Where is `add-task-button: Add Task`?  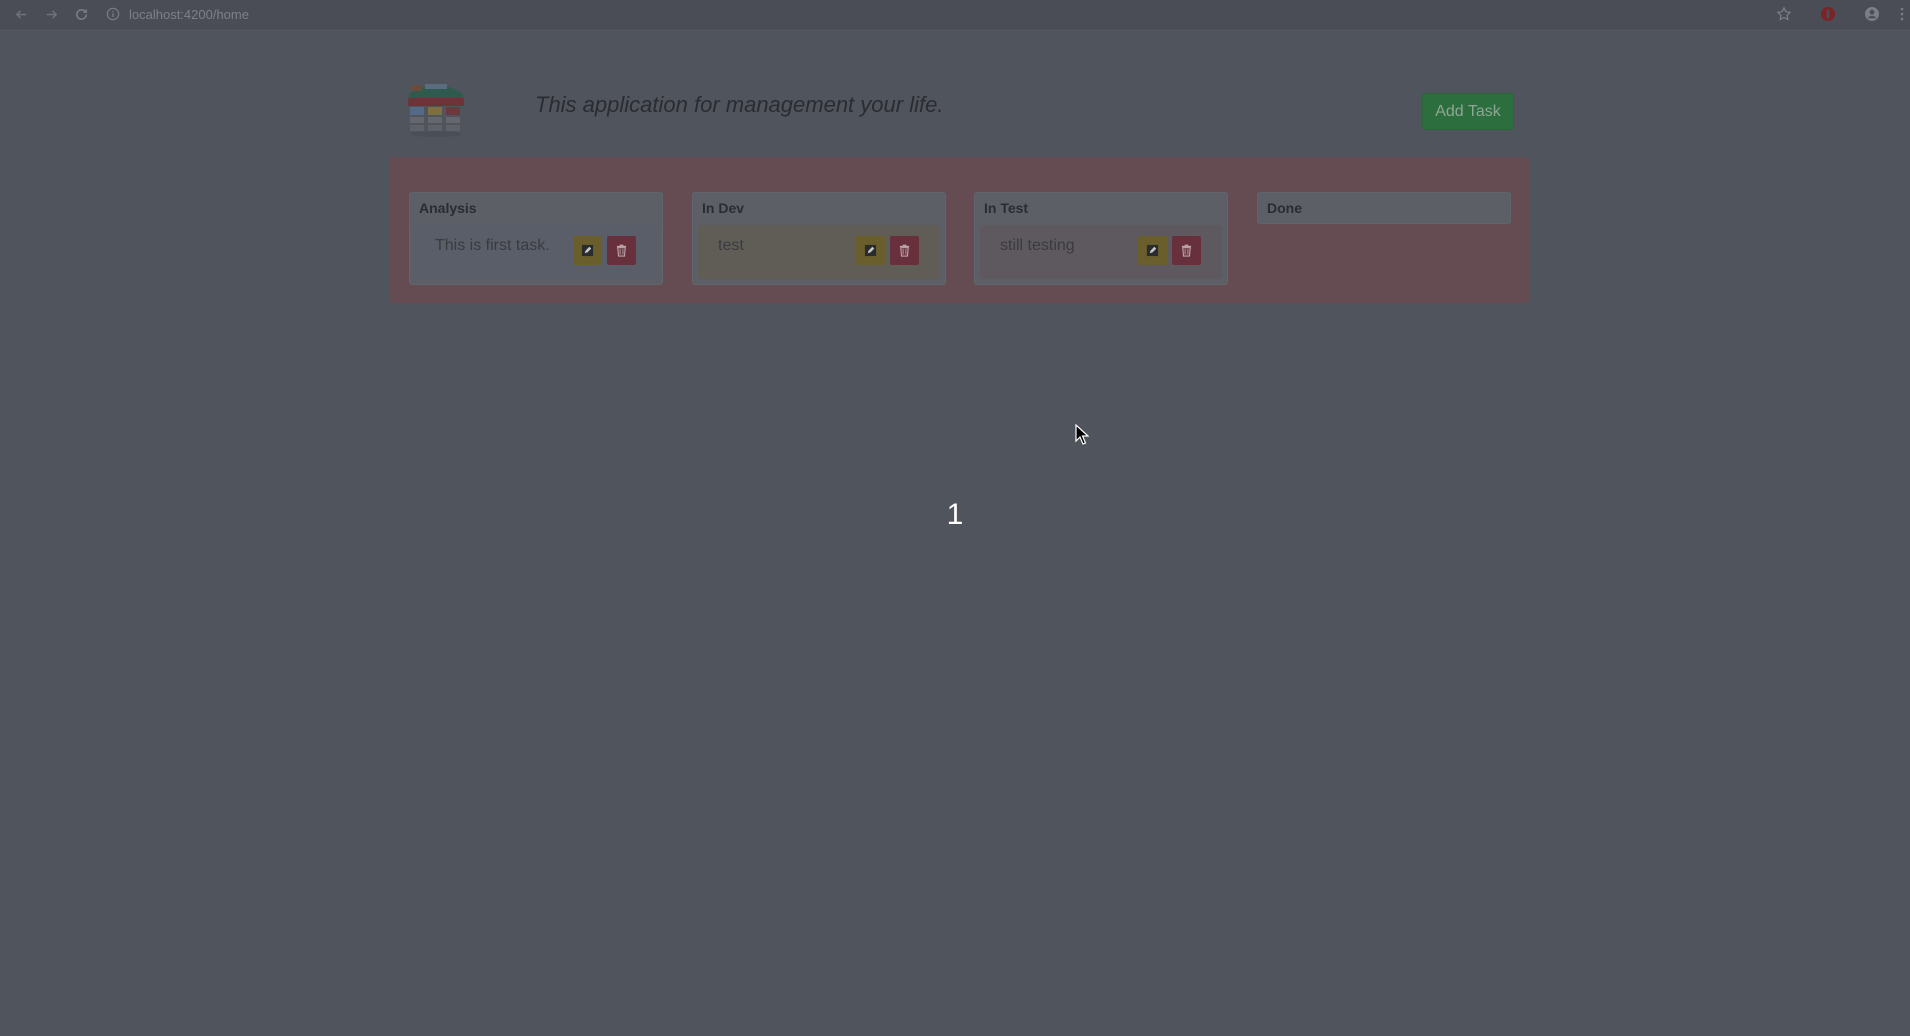 add-task-button: Add Task is located at coordinates (1468, 111).